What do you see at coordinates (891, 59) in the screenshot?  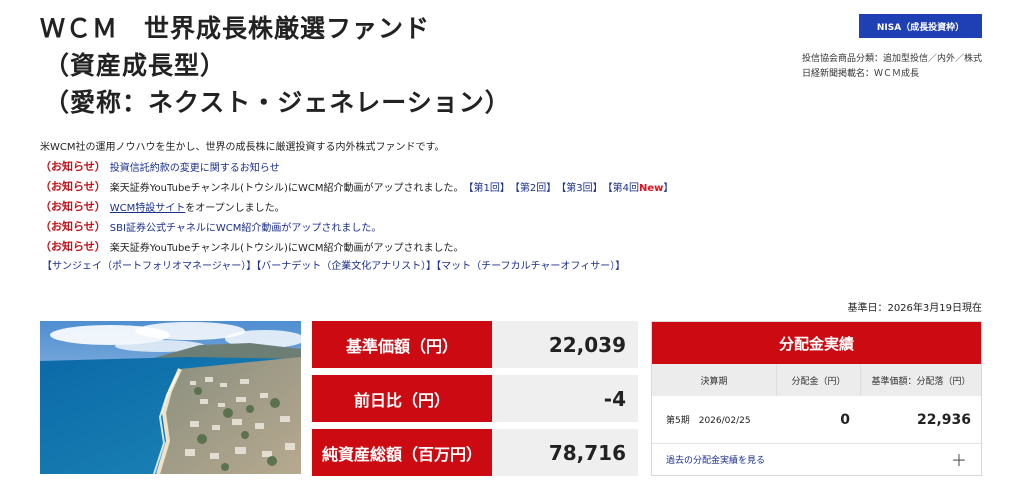 I see `fund-category: 投信協会商品分類：追加型投信／内外／株式` at bounding box center [891, 59].